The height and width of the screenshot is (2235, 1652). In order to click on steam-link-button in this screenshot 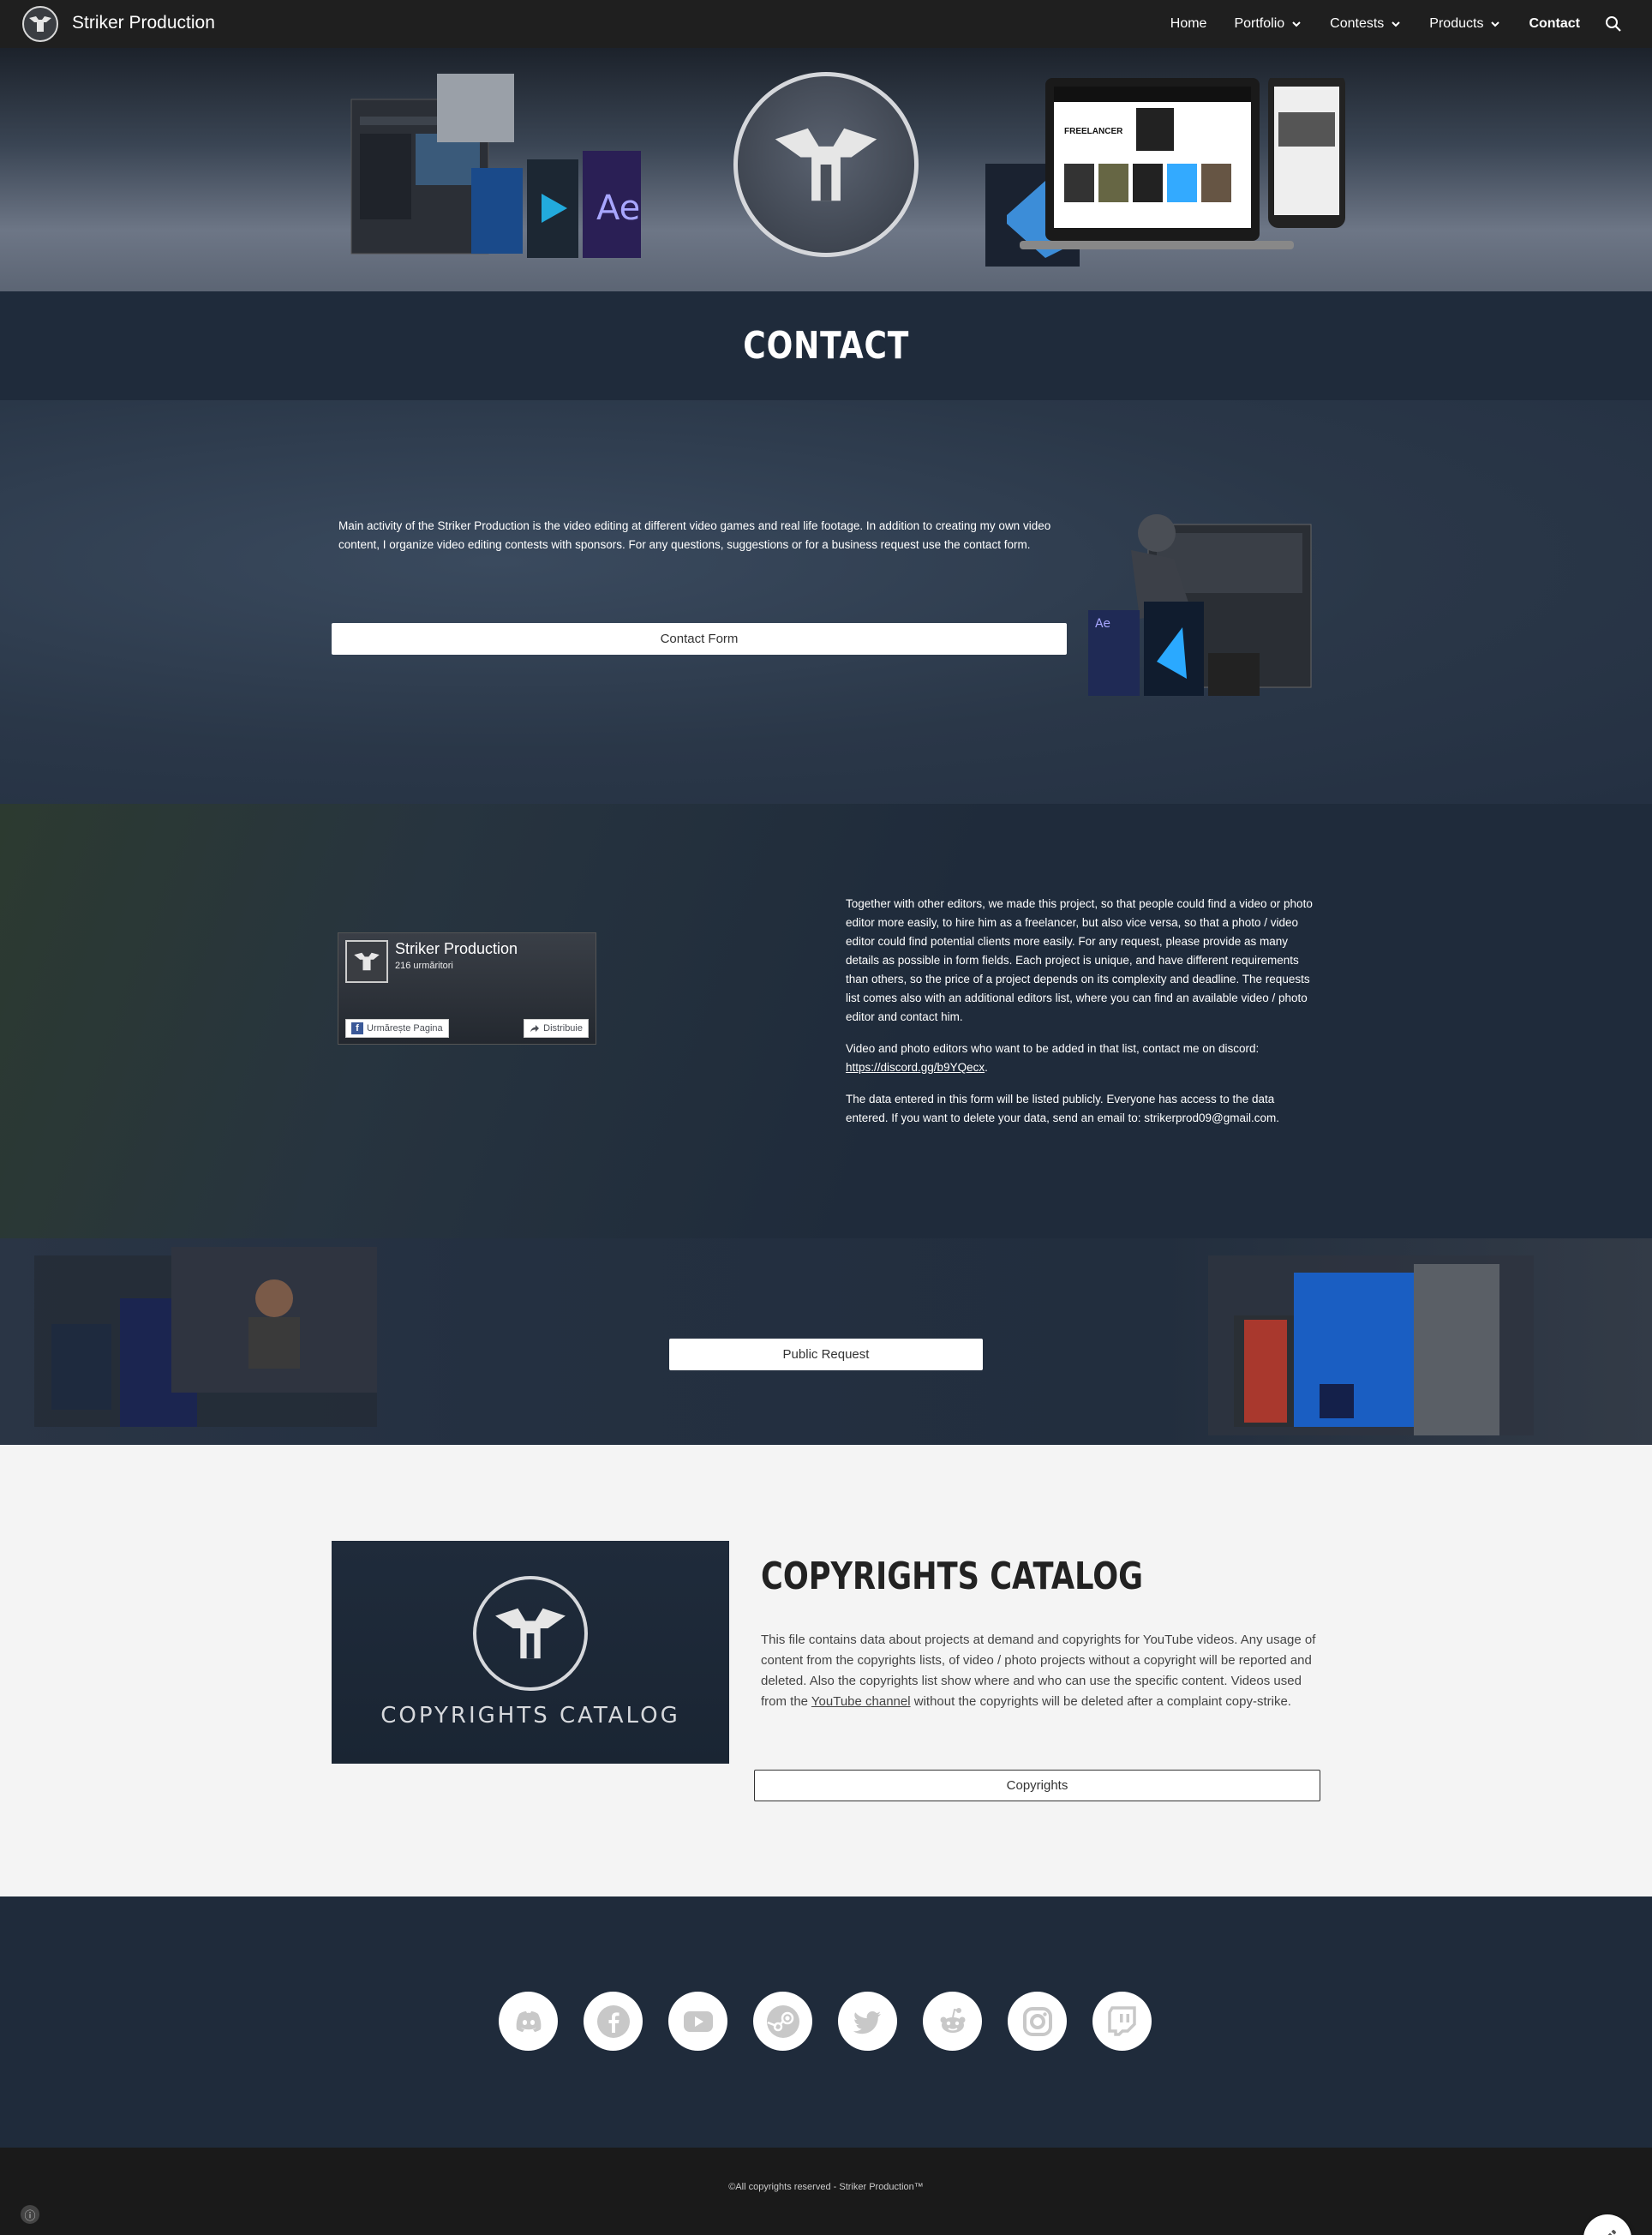, I will do `click(782, 2021)`.